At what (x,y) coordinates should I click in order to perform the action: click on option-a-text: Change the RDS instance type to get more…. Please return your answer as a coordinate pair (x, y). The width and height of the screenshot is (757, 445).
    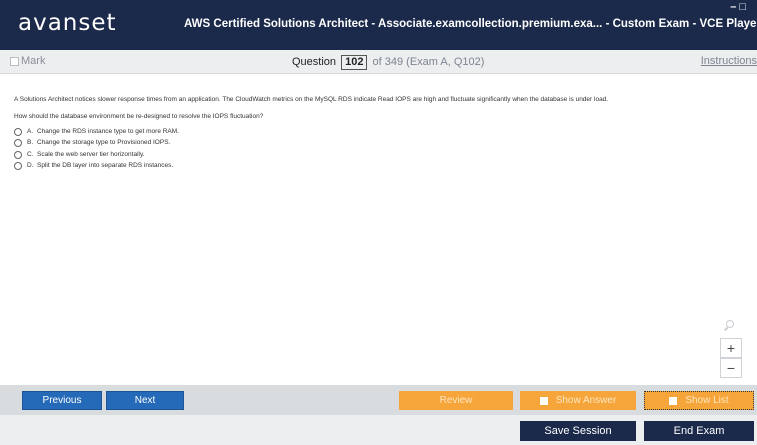
    Looking at the image, I should click on (108, 131).